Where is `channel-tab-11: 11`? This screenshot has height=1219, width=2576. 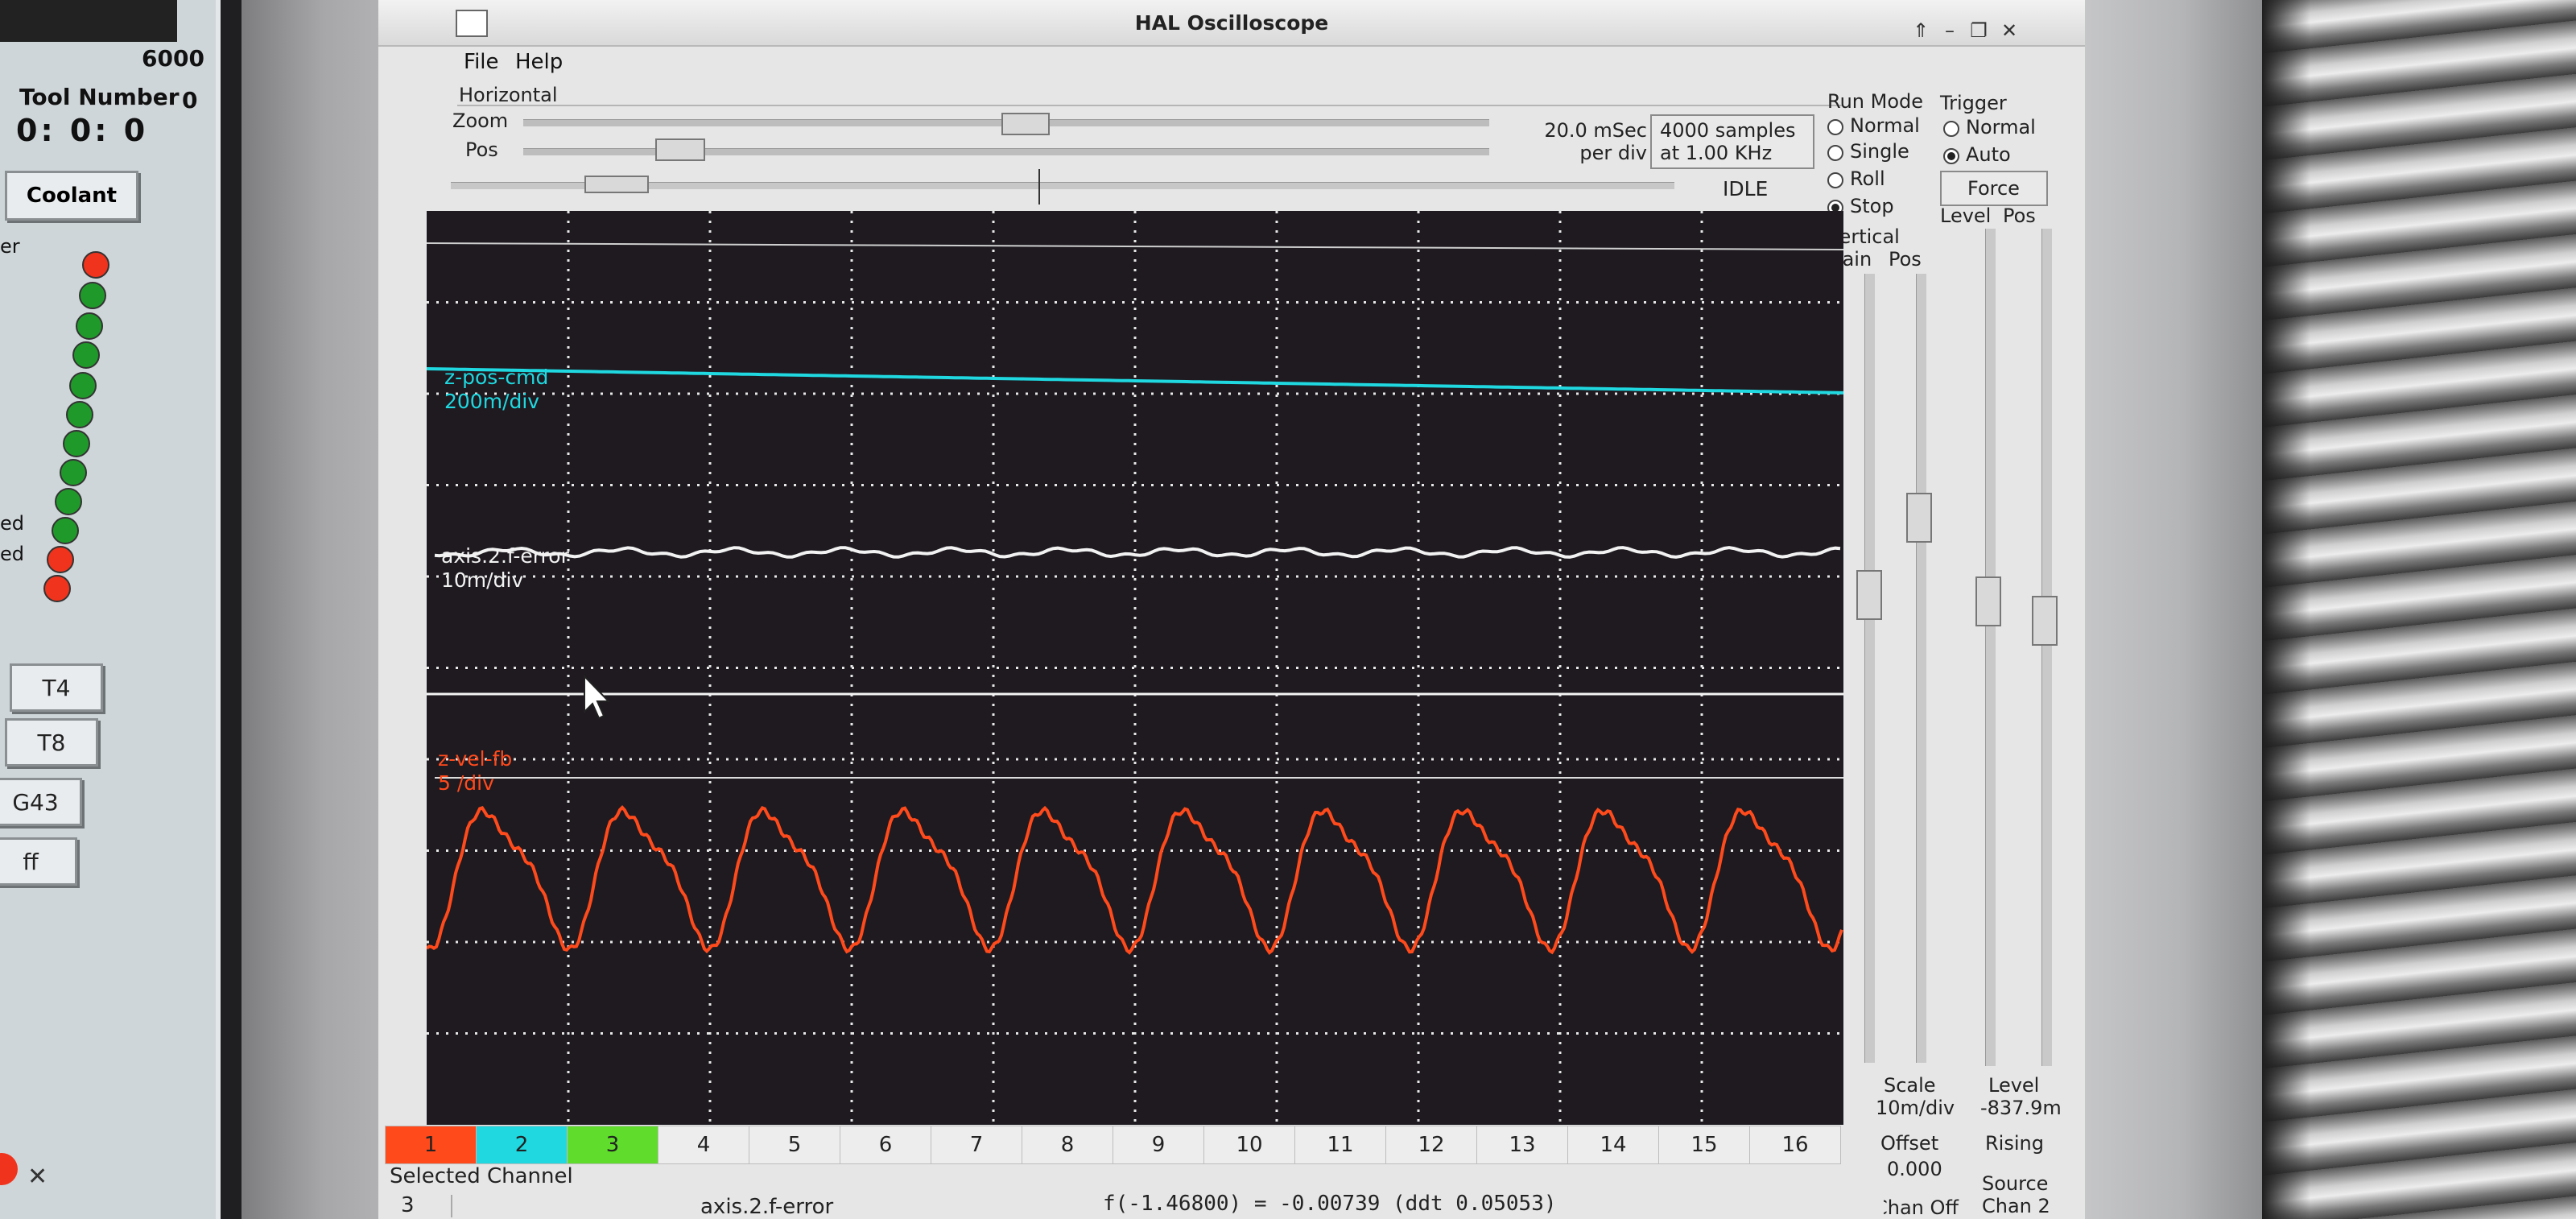 channel-tab-11: 11 is located at coordinates (1340, 1145).